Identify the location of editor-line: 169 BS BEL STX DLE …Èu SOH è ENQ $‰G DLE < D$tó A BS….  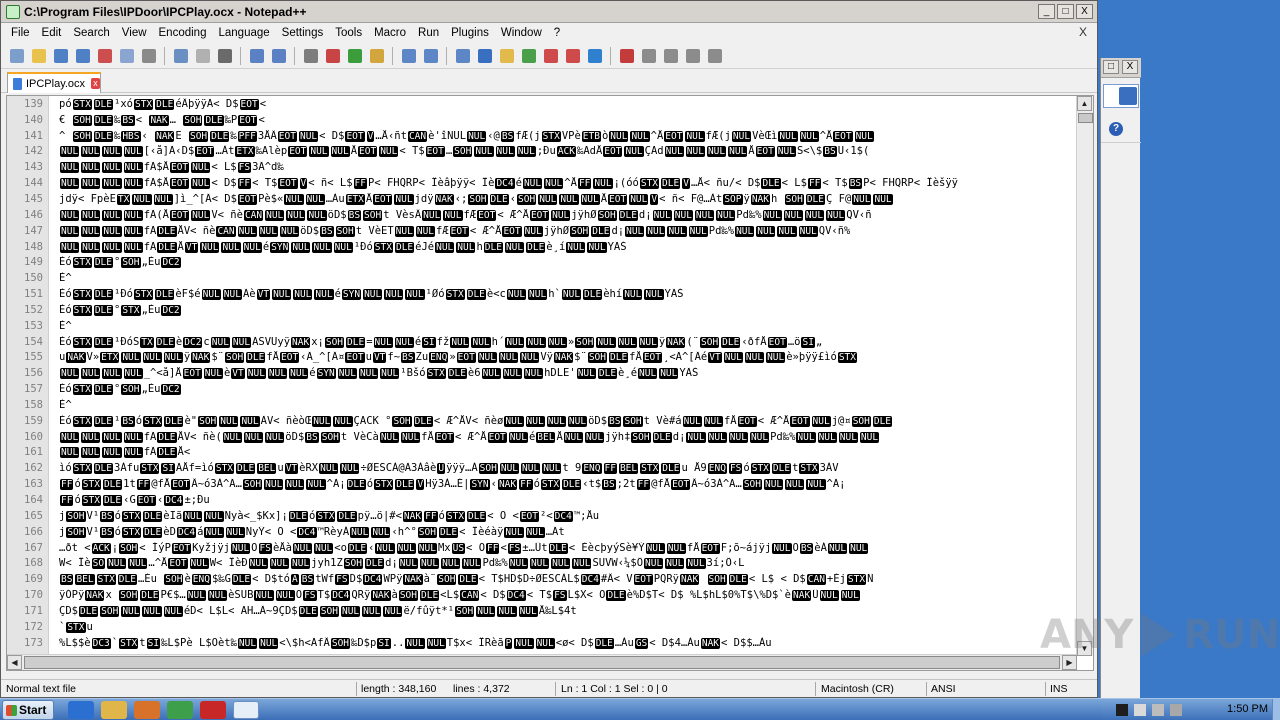
(542, 579).